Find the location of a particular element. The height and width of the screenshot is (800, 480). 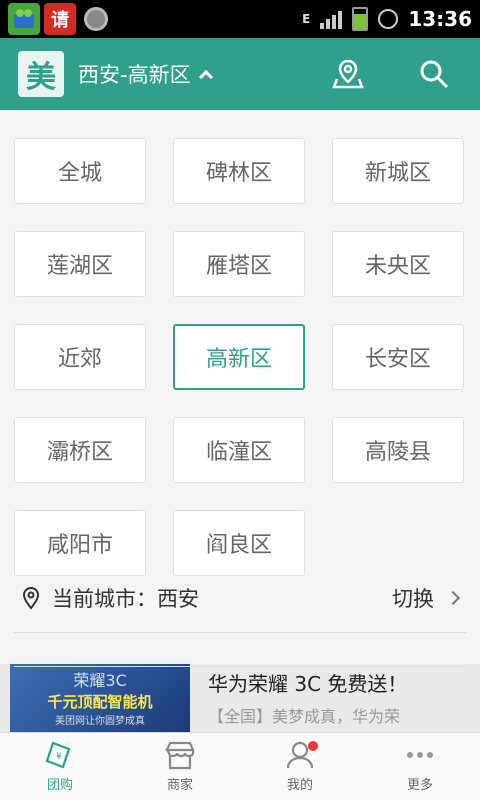

district-option: 新城区 is located at coordinates (398, 171).